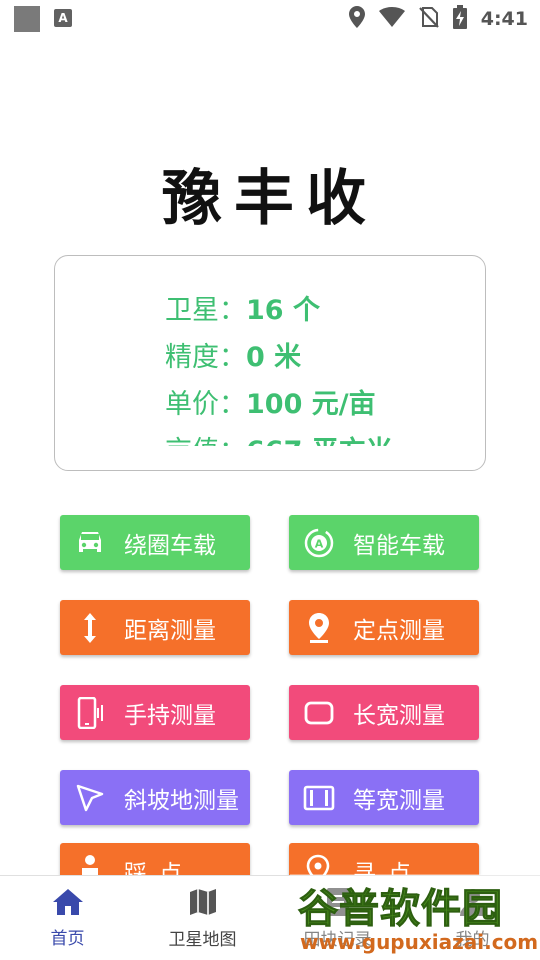  I want to click on distance-measure-button: 距离测量, so click(155, 627).